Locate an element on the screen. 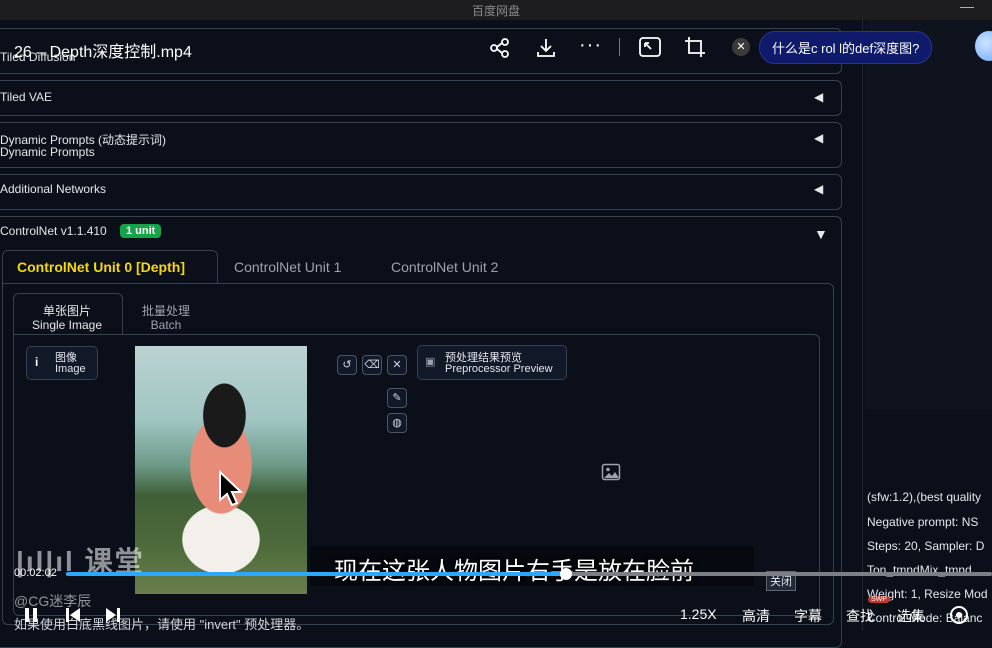 This screenshot has width=992, height=648. download-icon is located at coordinates (546, 48).